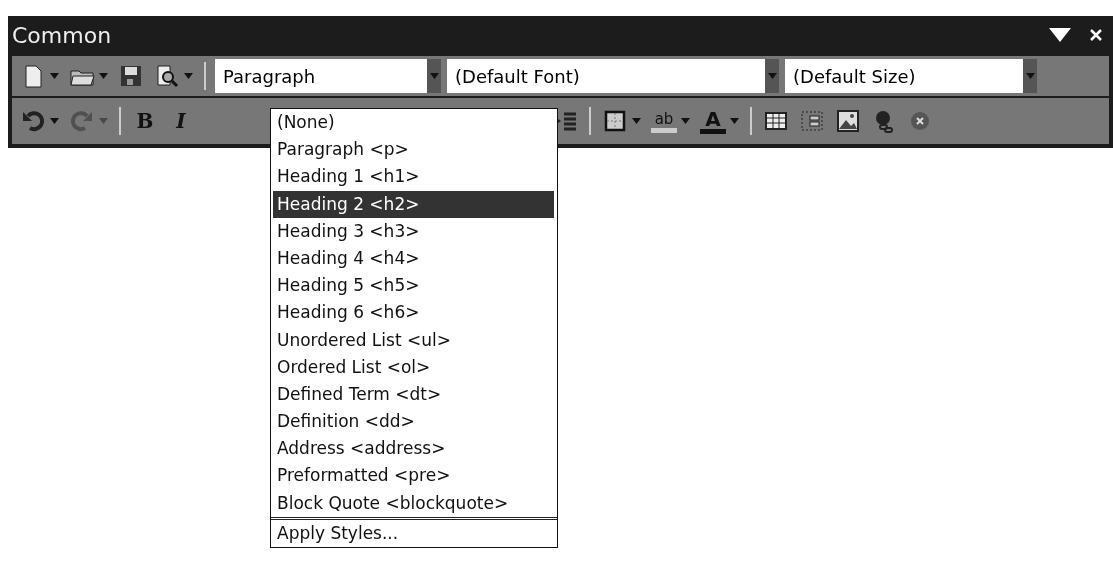 This screenshot has height=565, width=1113. Describe the element at coordinates (670, 121) in the screenshot. I see `highlight-button: ab` at that location.